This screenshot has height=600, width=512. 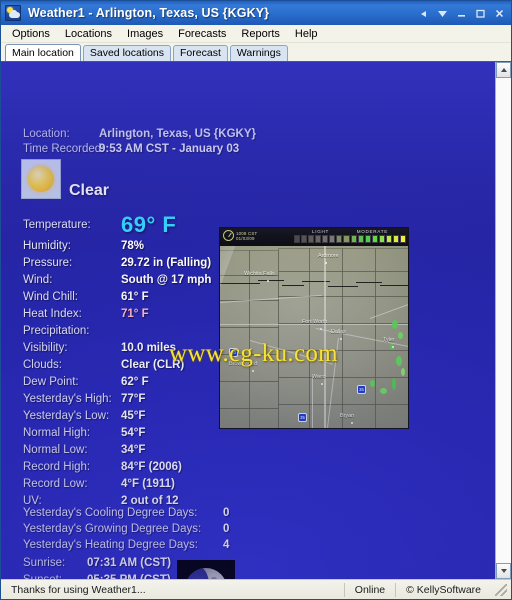 What do you see at coordinates (501, 589) in the screenshot?
I see `resize-grip-icon` at bounding box center [501, 589].